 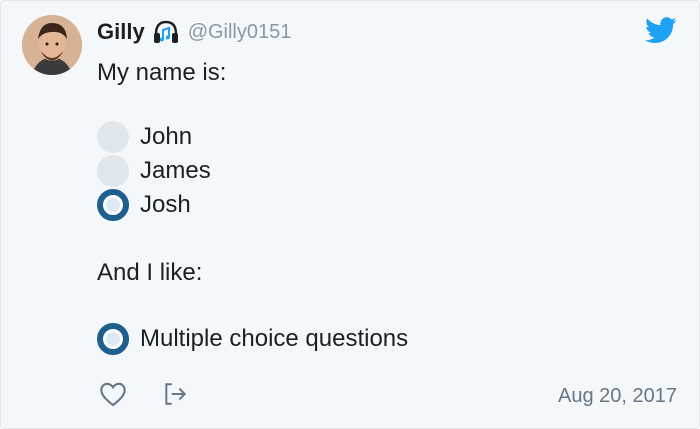 I want to click on author-row: Gilly @Gilly0151, so click(x=194, y=32).